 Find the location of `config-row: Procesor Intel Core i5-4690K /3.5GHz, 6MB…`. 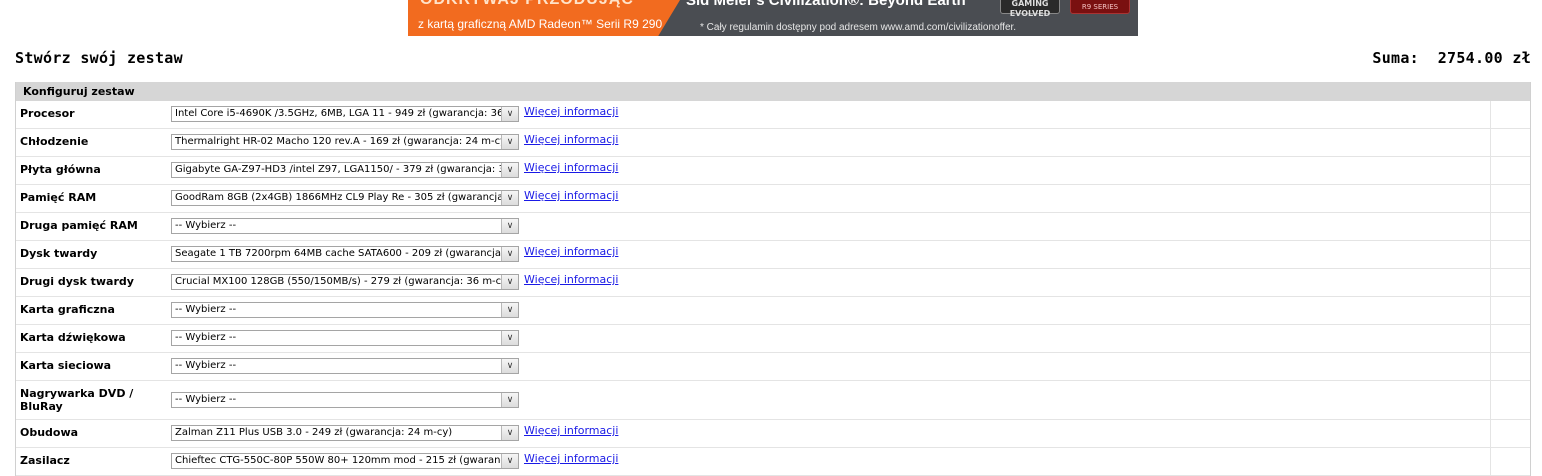

config-row: Procesor Intel Core i5-4690K /3.5GHz, 6MB… is located at coordinates (773, 115).